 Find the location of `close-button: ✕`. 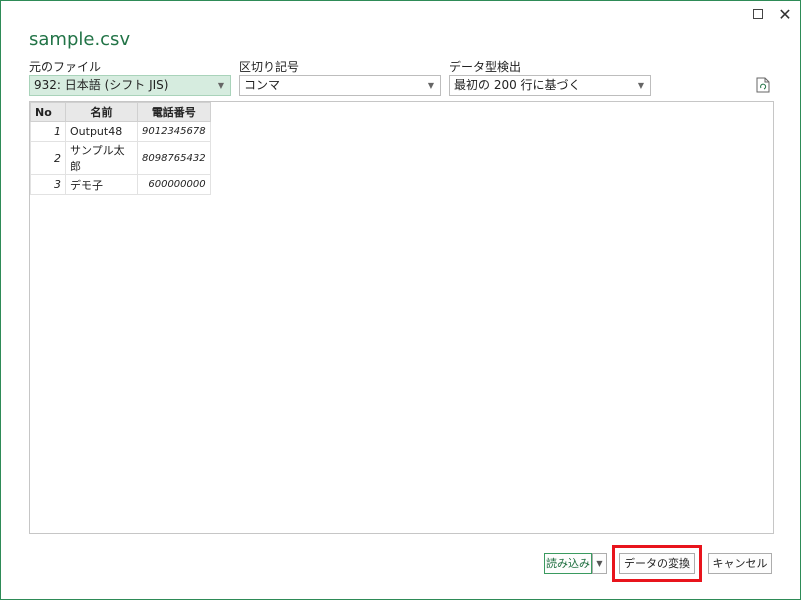

close-button: ✕ is located at coordinates (785, 14).